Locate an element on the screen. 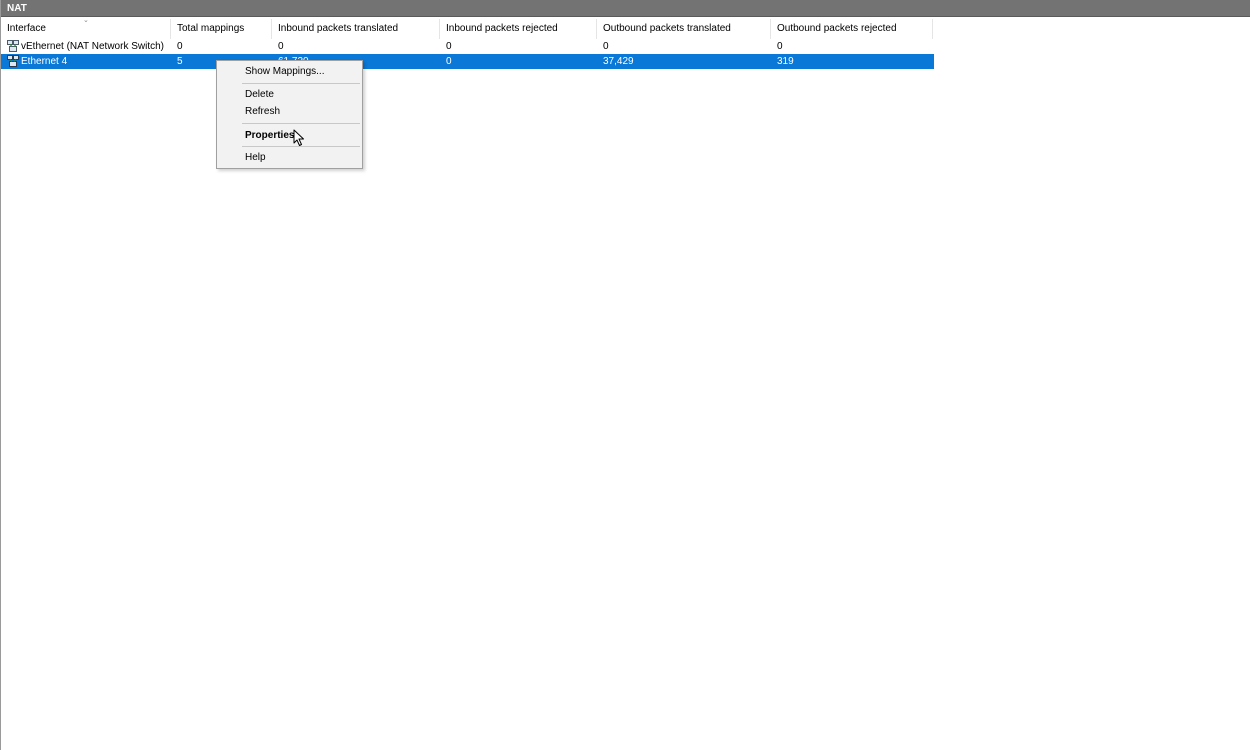 This screenshot has width=1250, height=750. column-header-label: Inbound packets rejected is located at coordinates (502, 28).